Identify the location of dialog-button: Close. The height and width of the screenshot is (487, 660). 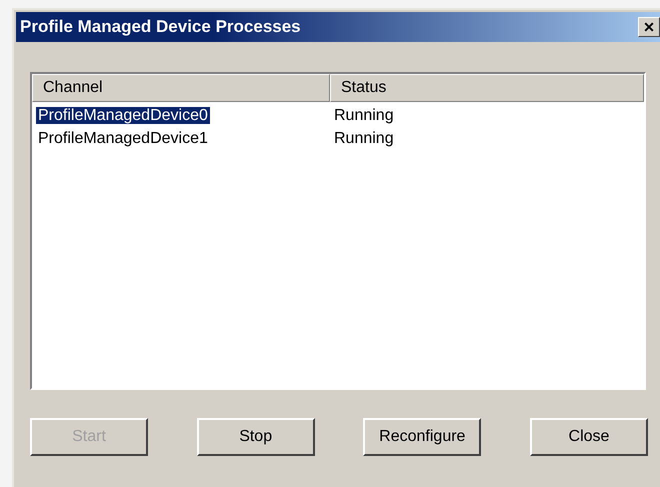
(589, 437).